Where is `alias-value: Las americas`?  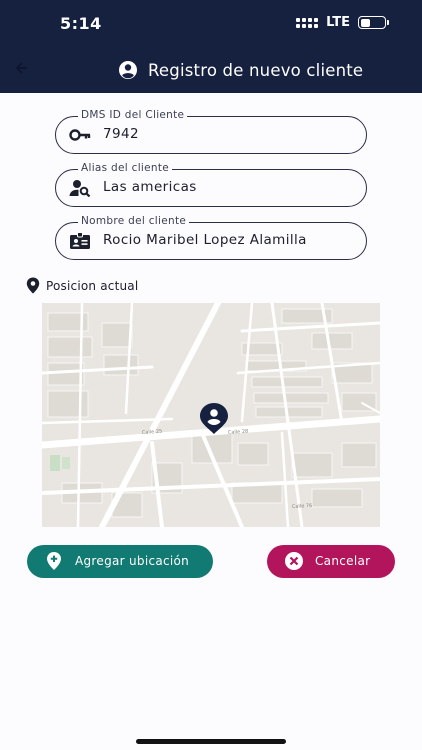
alias-value: Las americas is located at coordinates (150, 187).